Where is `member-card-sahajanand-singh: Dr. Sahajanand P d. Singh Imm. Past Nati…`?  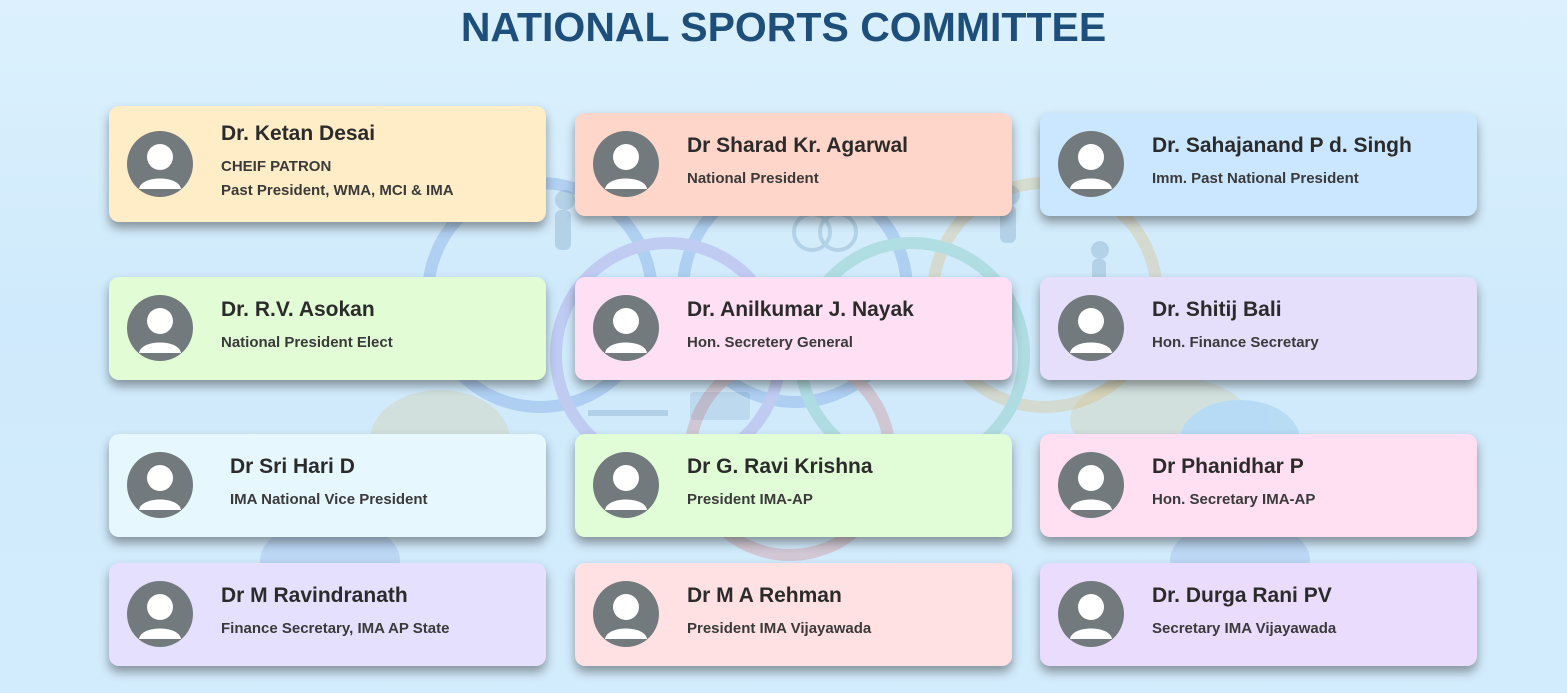
member-card-sahajanand-singh: Dr. Sahajanand P d. Singh Imm. Past Nati… is located at coordinates (1258, 164).